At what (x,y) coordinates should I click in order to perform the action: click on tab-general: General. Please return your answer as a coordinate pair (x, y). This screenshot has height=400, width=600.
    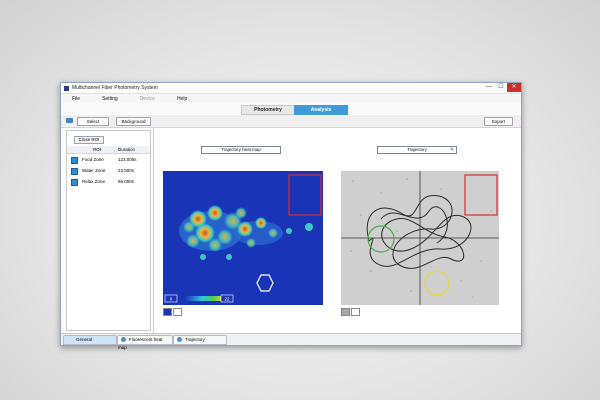
    Looking at the image, I should click on (90, 340).